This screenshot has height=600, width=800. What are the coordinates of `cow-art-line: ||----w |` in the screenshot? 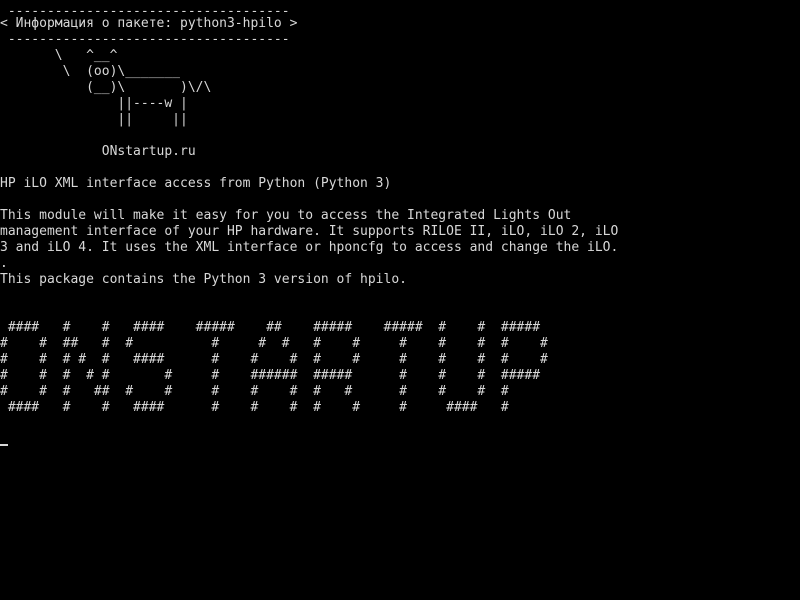 It's located at (94, 103).